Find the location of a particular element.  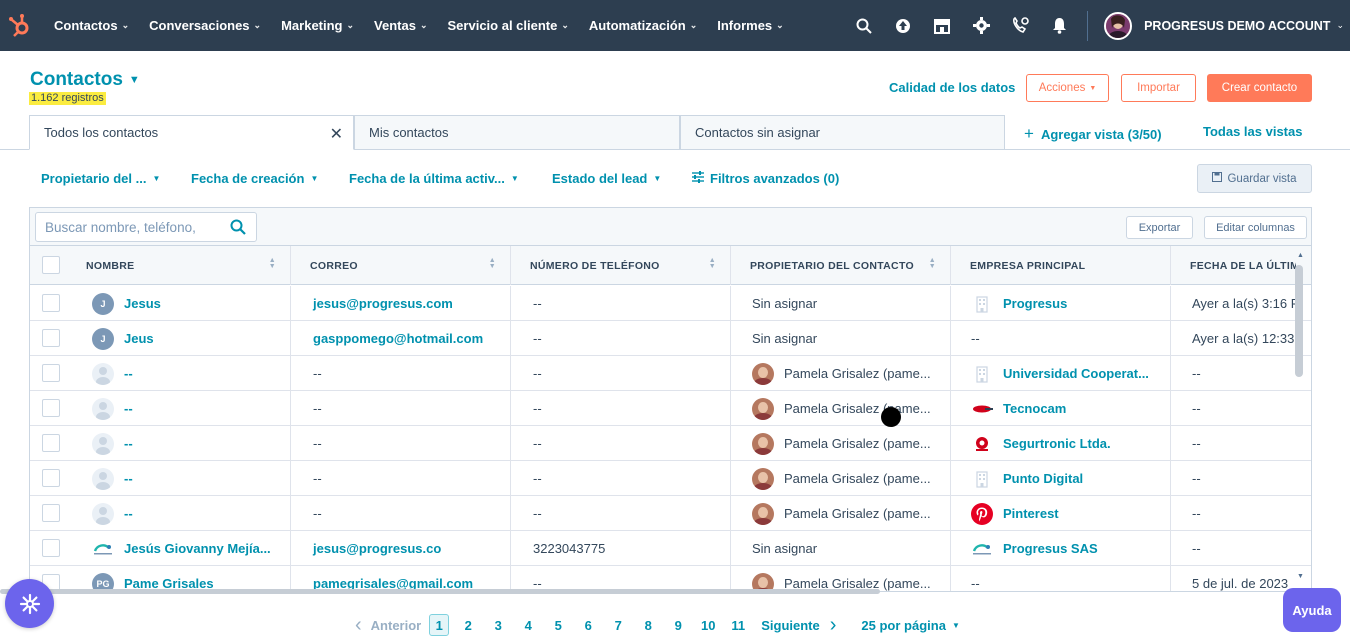

filter-lead-status: Estado del lead ▼ is located at coordinates (606, 178).